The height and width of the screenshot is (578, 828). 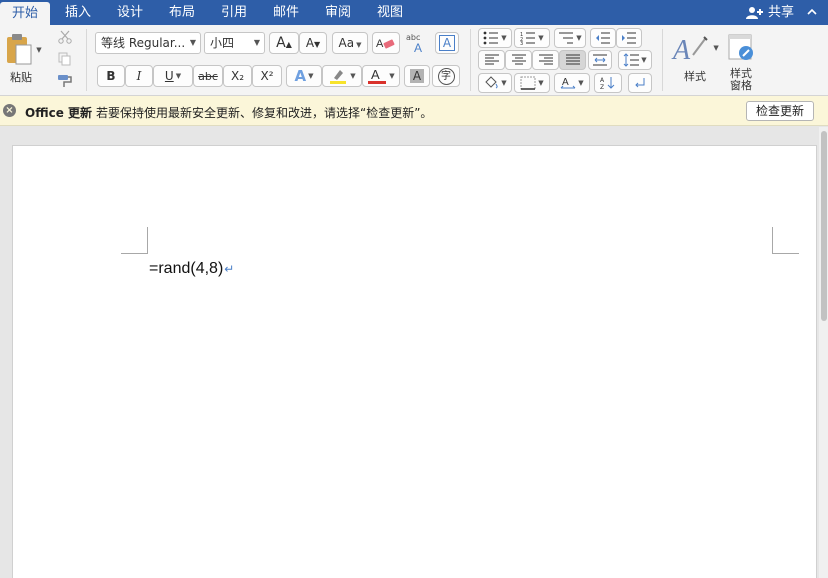 I want to click on close-icon: ×, so click(x=9, y=110).